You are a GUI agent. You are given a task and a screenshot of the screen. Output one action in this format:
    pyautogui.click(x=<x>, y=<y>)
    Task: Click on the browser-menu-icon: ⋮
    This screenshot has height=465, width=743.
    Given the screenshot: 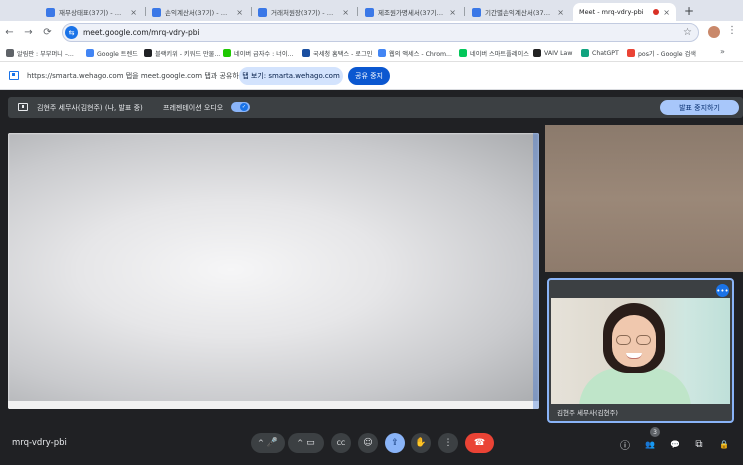 What is the action you would take?
    pyautogui.click(x=732, y=30)
    